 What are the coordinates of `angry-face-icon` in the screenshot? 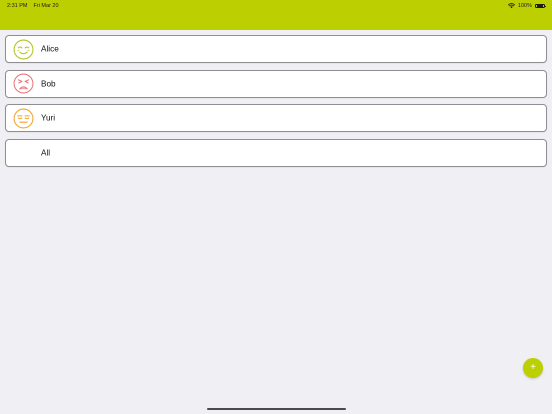 It's located at (23, 83).